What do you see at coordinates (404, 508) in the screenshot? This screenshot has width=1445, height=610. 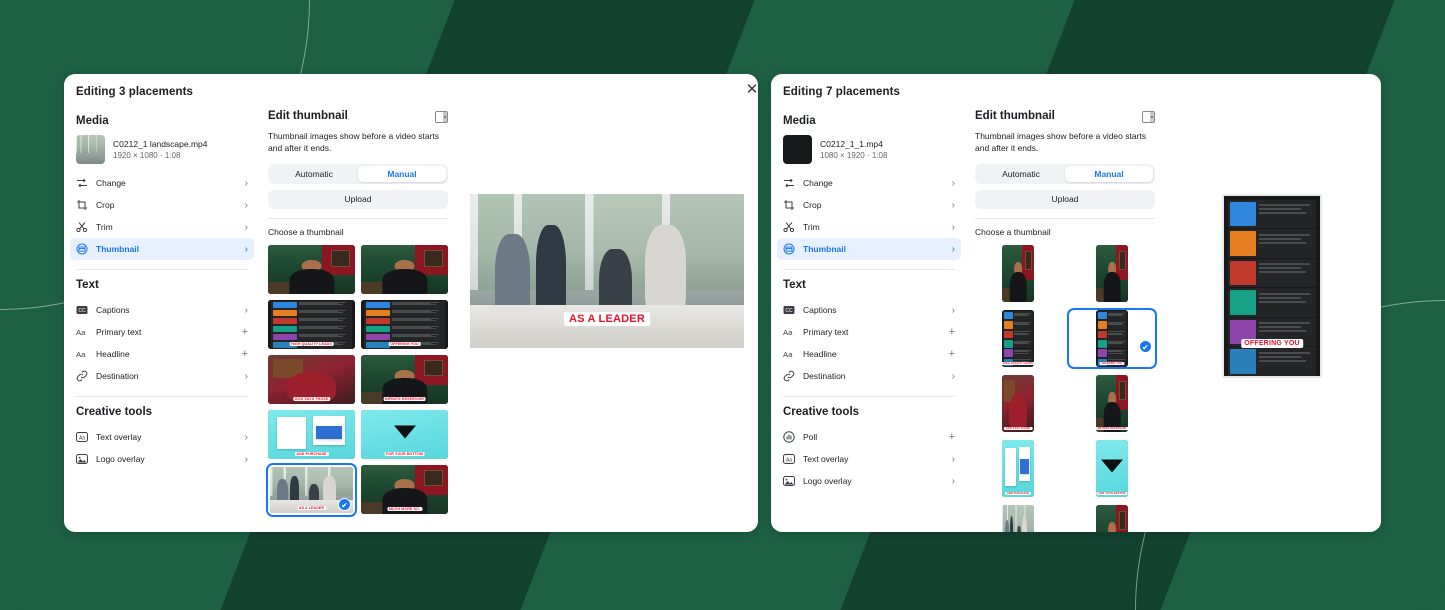 I see `thumbnail-caption: MUCH MORE SO,` at bounding box center [404, 508].